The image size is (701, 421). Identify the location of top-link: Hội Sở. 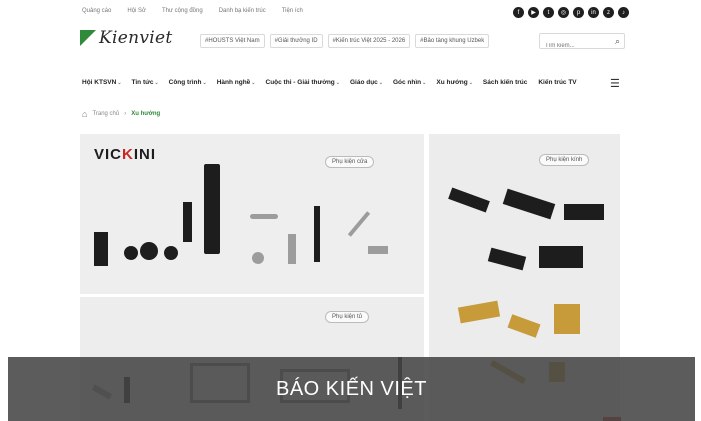
(136, 11).